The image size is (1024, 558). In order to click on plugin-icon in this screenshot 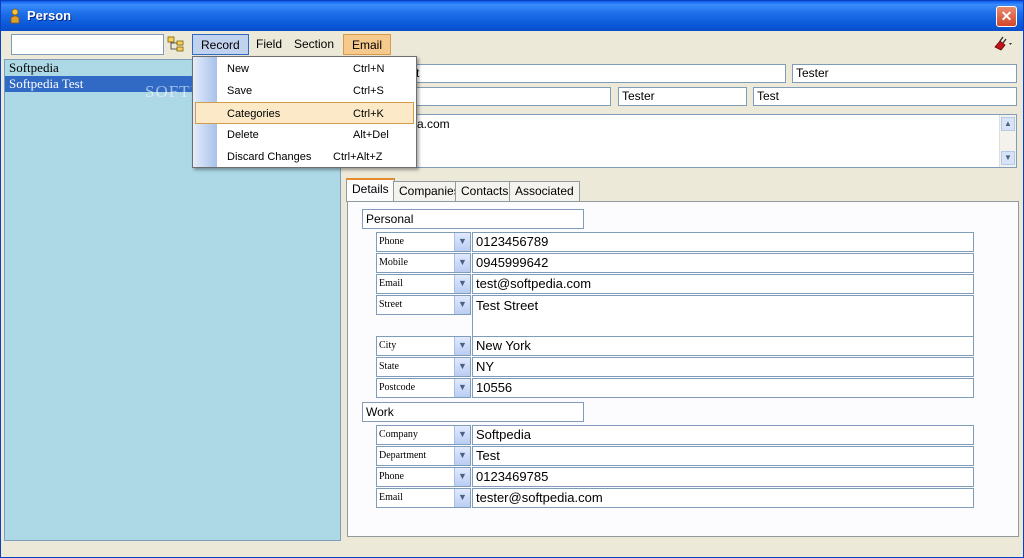, I will do `click(1004, 44)`.